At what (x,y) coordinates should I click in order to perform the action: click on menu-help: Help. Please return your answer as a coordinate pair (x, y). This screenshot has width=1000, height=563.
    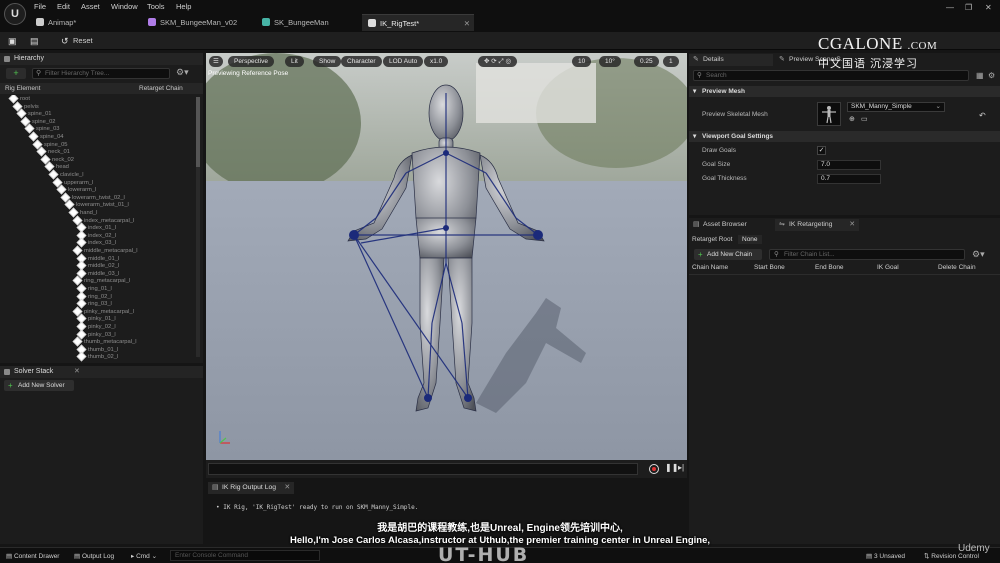
    Looking at the image, I should click on (183, 6).